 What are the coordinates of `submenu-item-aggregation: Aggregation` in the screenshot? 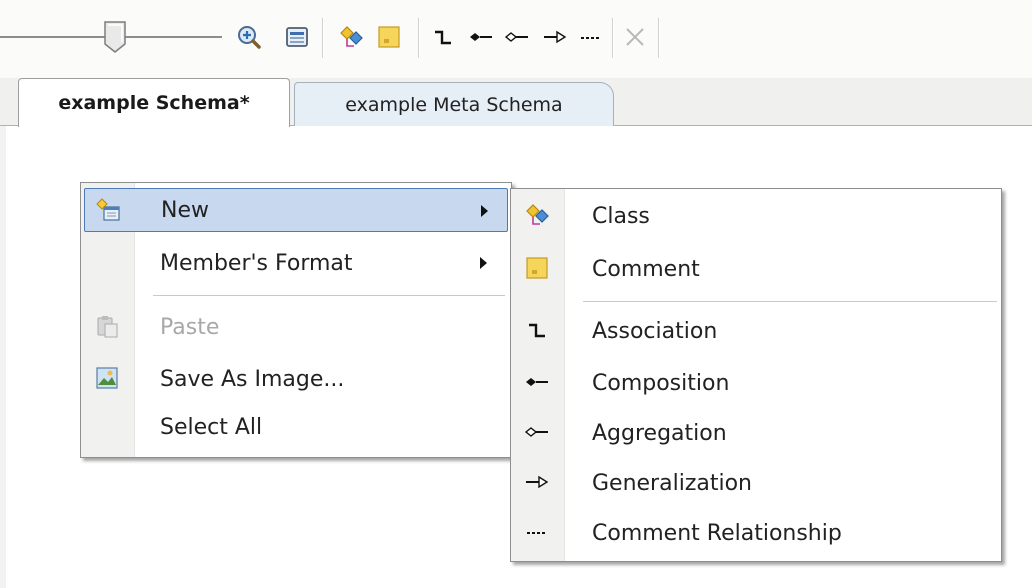 It's located at (756, 433).